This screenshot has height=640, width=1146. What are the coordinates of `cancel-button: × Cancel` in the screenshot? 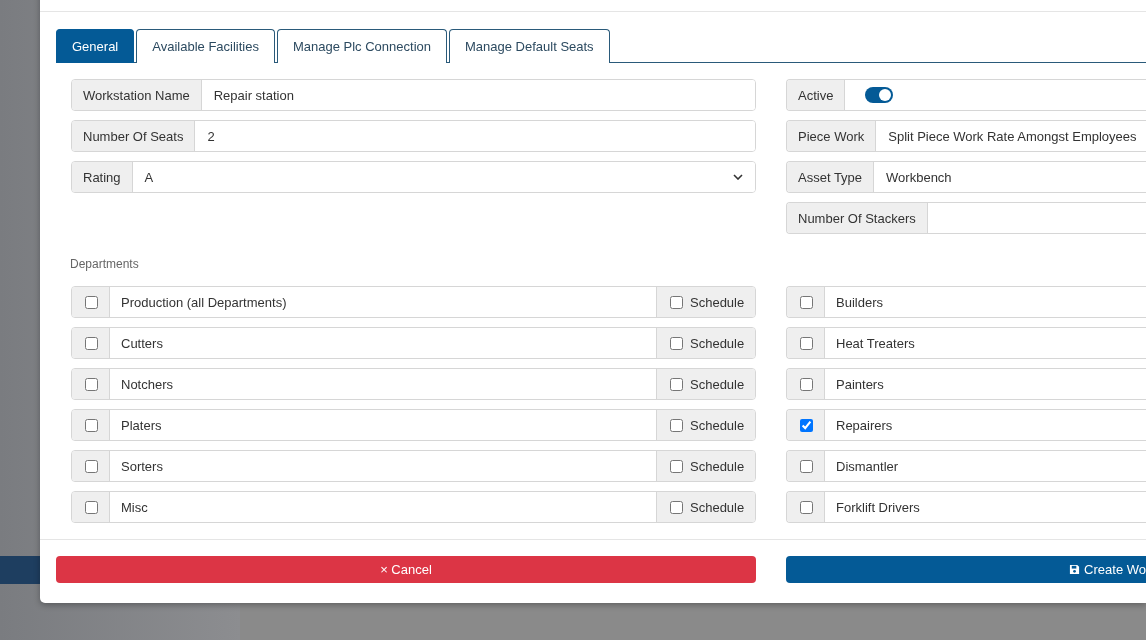 It's located at (406, 569).